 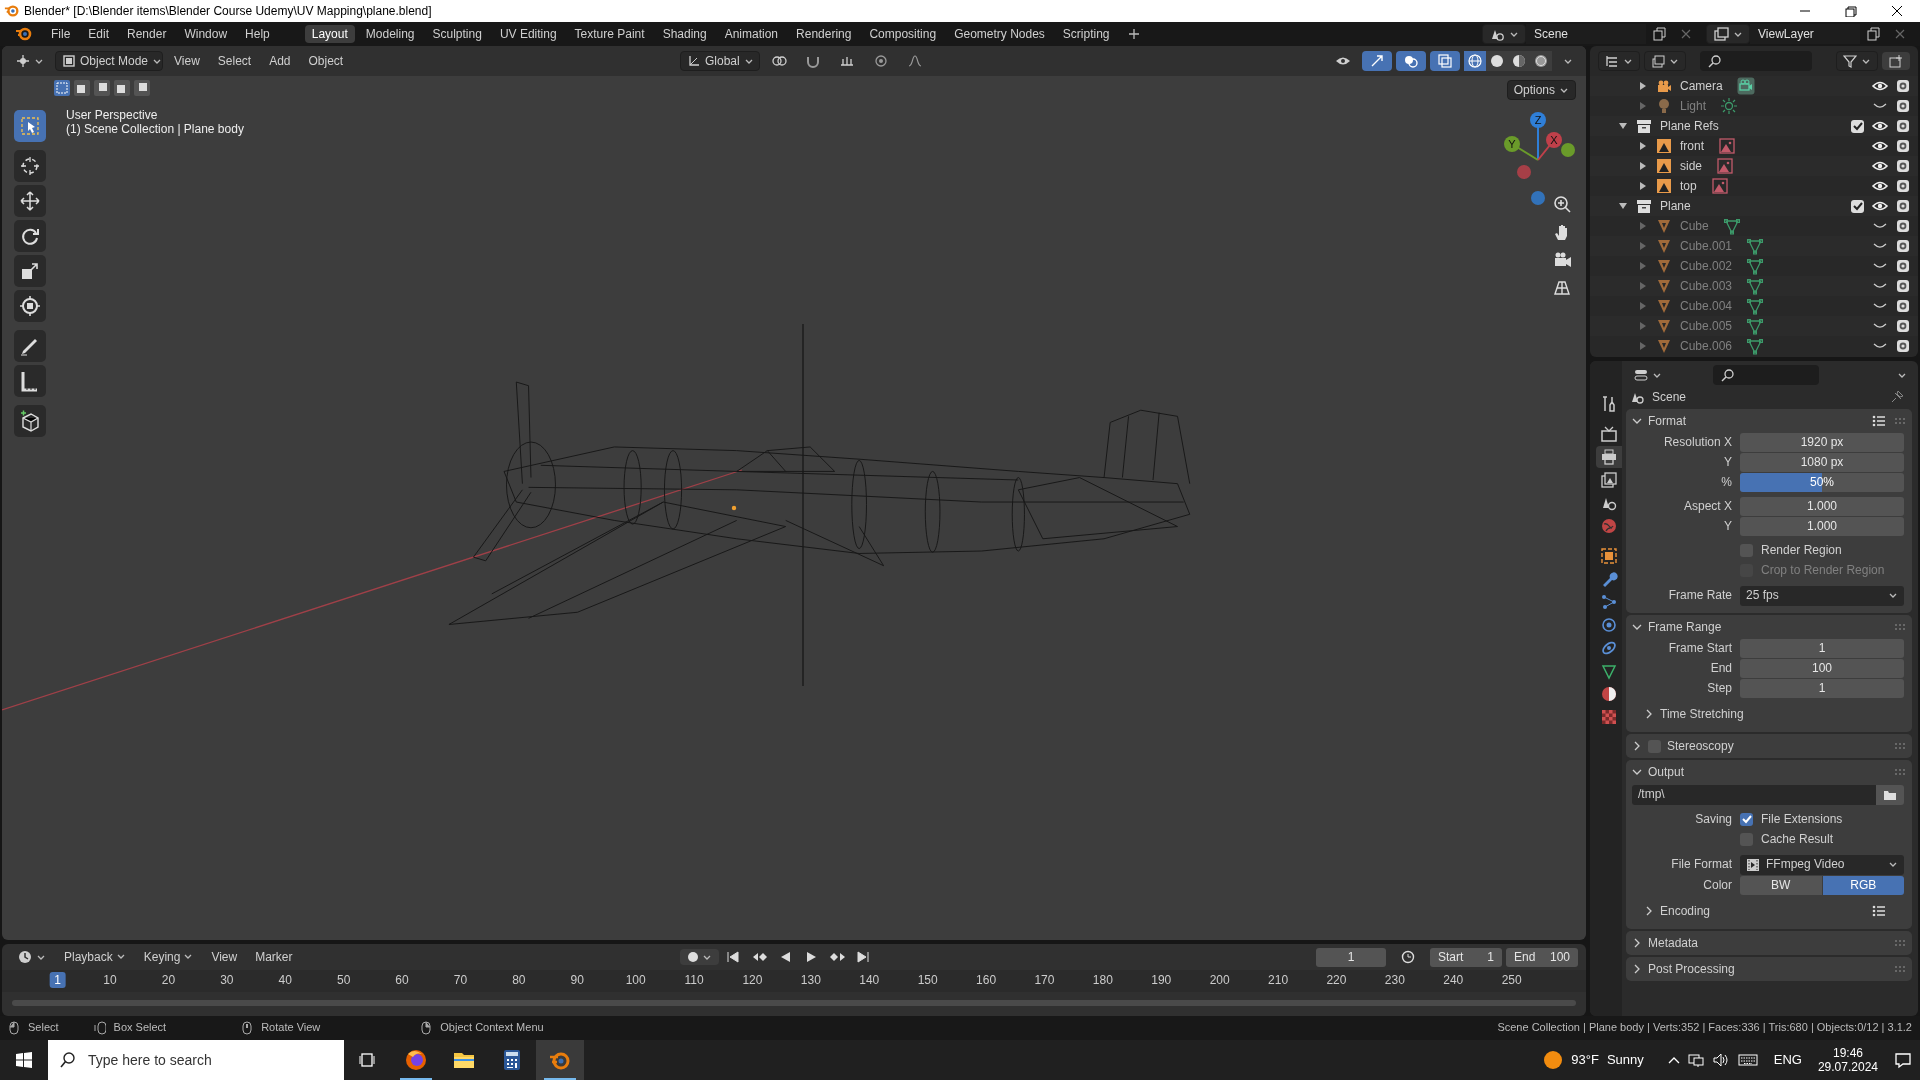 I want to click on menu-item: Object, so click(x=326, y=61).